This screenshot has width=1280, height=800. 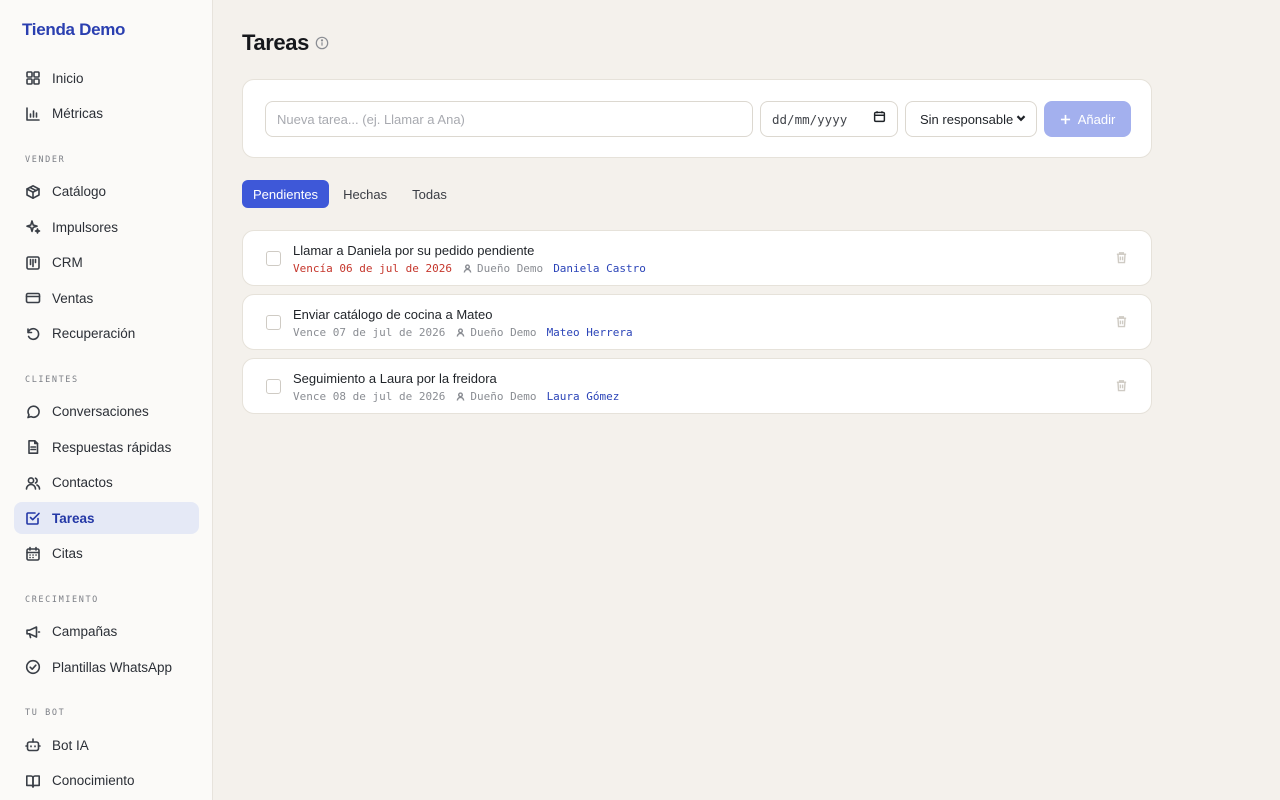 What do you see at coordinates (32, 780) in the screenshot?
I see `book-icon` at bounding box center [32, 780].